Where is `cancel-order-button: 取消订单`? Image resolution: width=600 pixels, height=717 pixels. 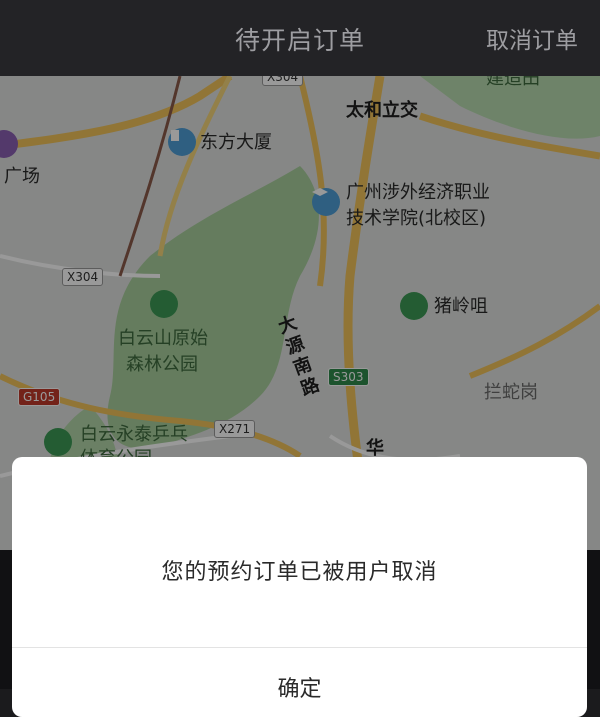 cancel-order-button: 取消订单 is located at coordinates (532, 38).